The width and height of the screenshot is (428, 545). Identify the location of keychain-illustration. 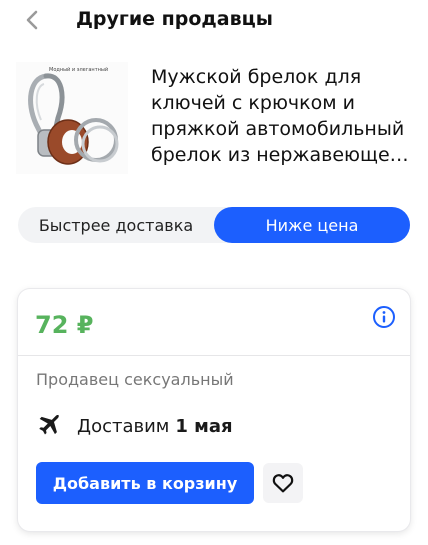
(73, 119).